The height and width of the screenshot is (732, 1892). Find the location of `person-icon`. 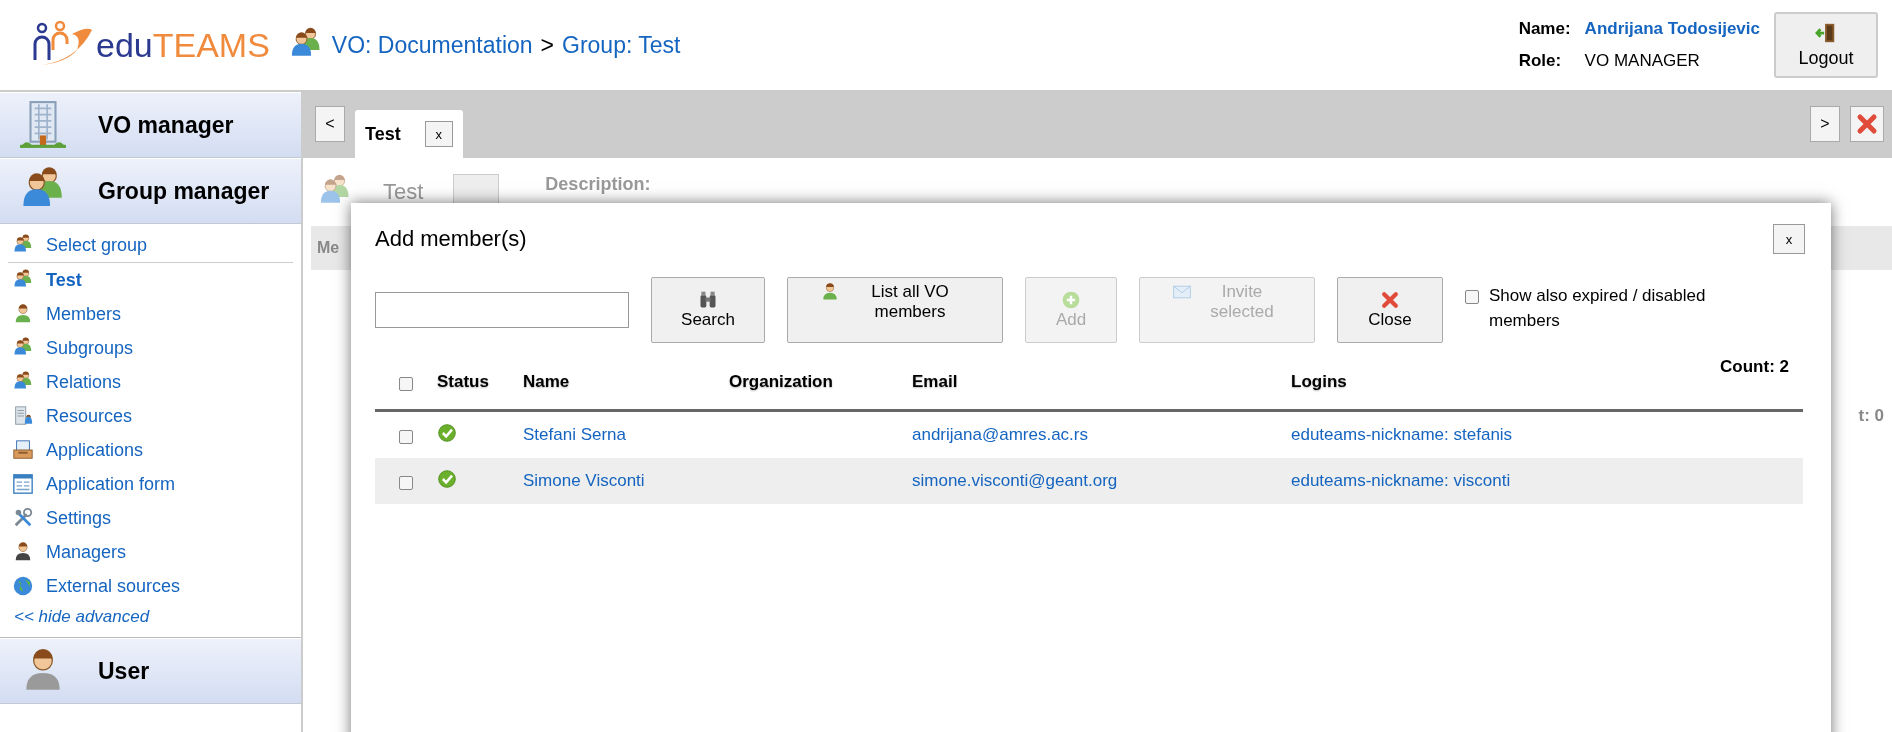

person-icon is located at coordinates (830, 292).